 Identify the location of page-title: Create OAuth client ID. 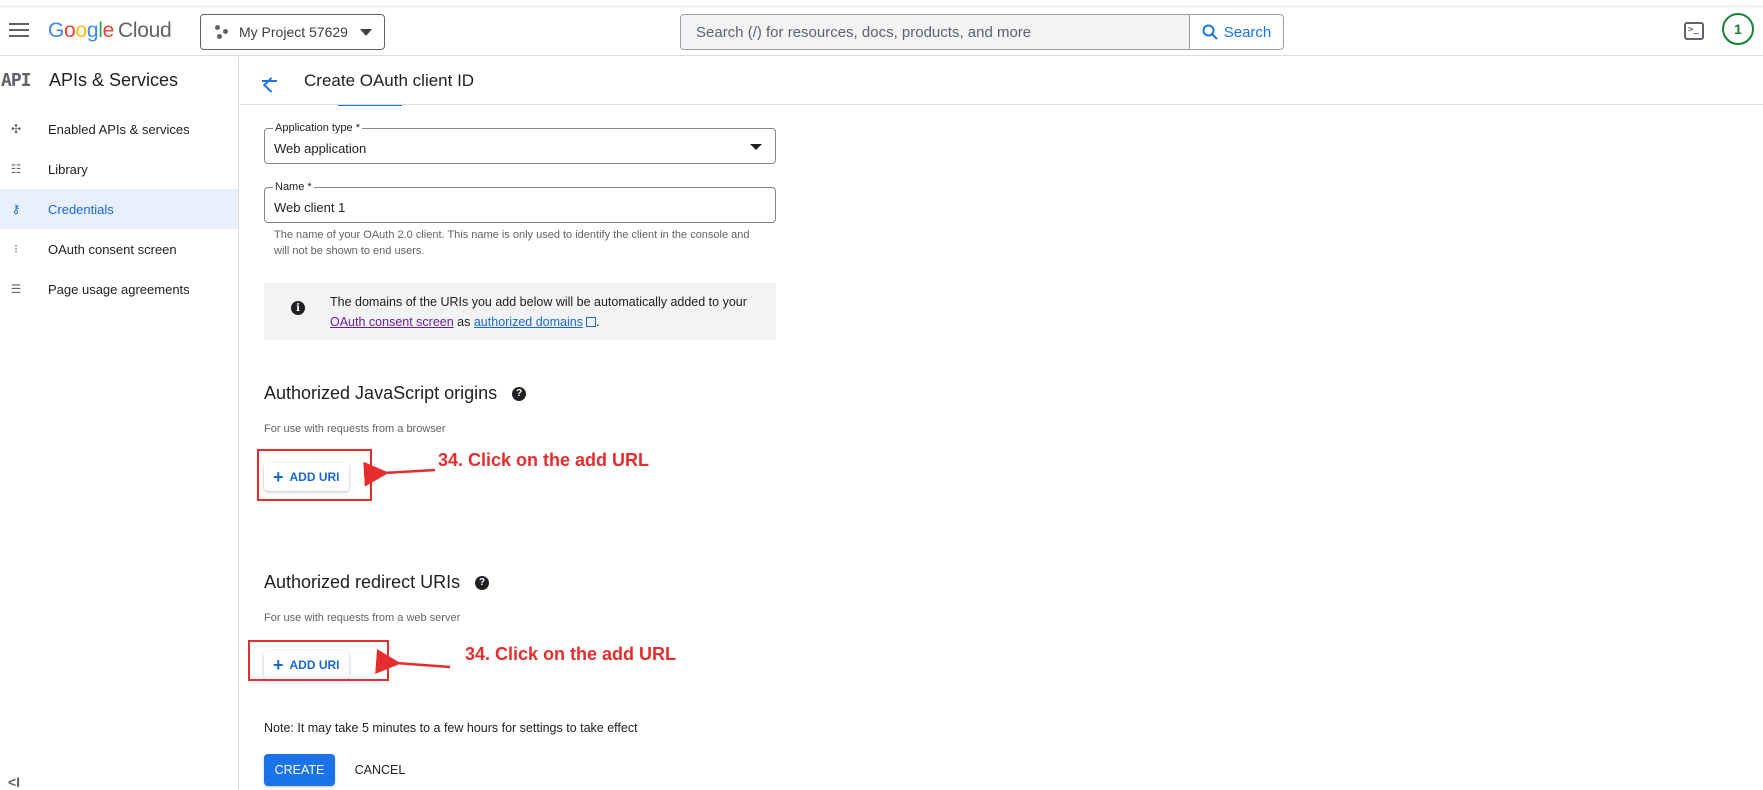
(389, 80).